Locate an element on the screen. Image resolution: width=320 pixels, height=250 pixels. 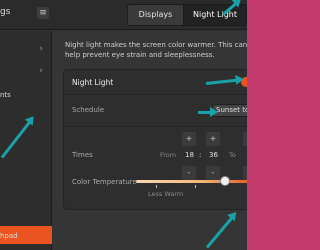
sidebar-item-label: hpad is located at coordinates (9, 236).